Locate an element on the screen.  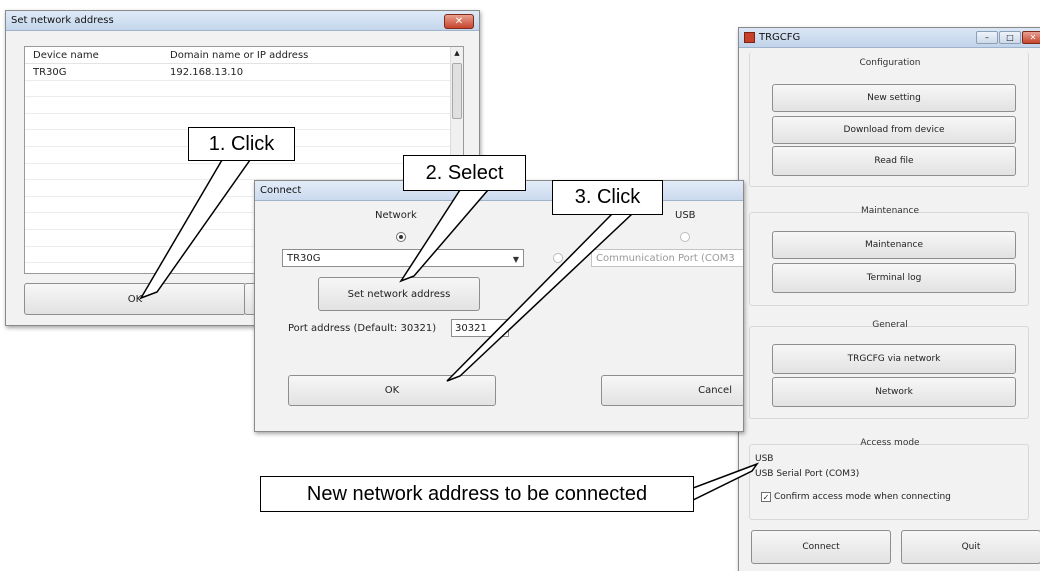
callout-2-pointer is located at coordinates (444, 236).